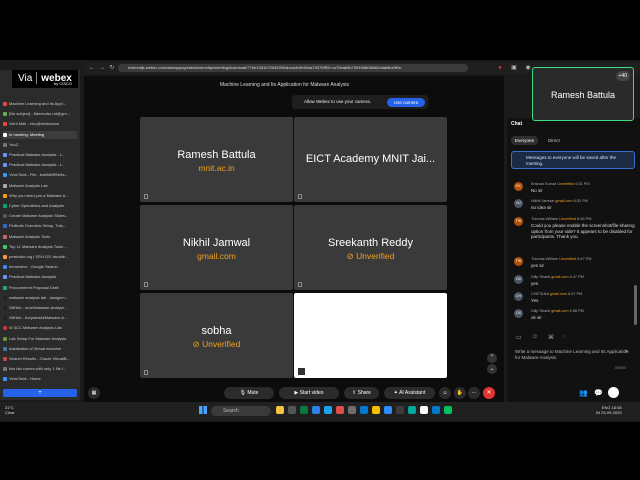 The width and height of the screenshot is (640, 480). I want to click on browser-tab: YouC, so click(40, 145).